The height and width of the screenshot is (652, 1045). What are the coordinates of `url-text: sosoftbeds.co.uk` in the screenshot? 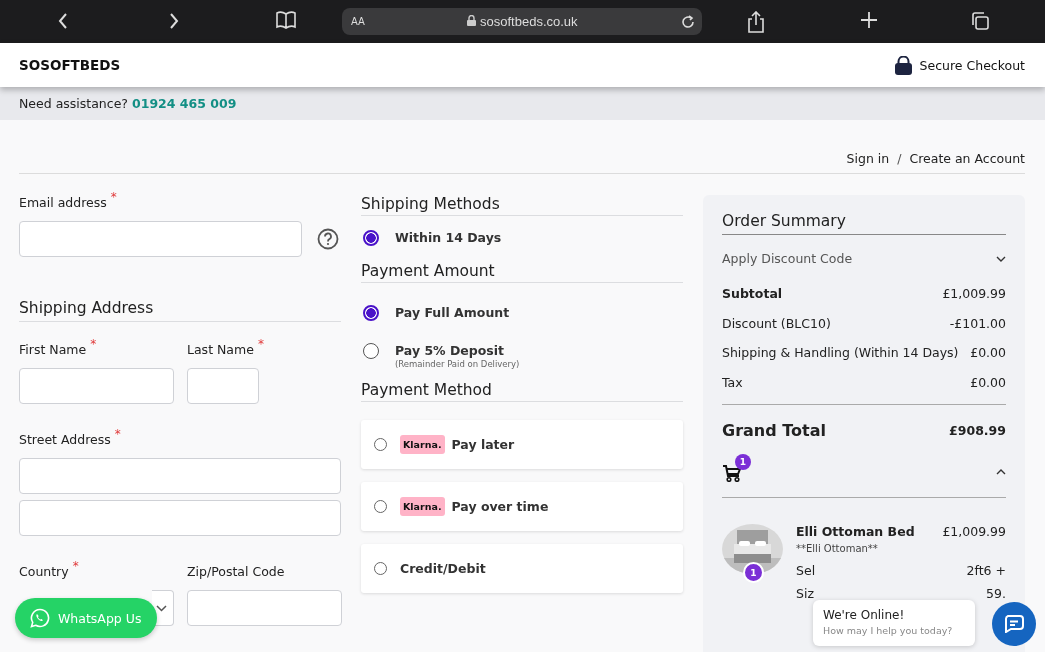 It's located at (522, 21).